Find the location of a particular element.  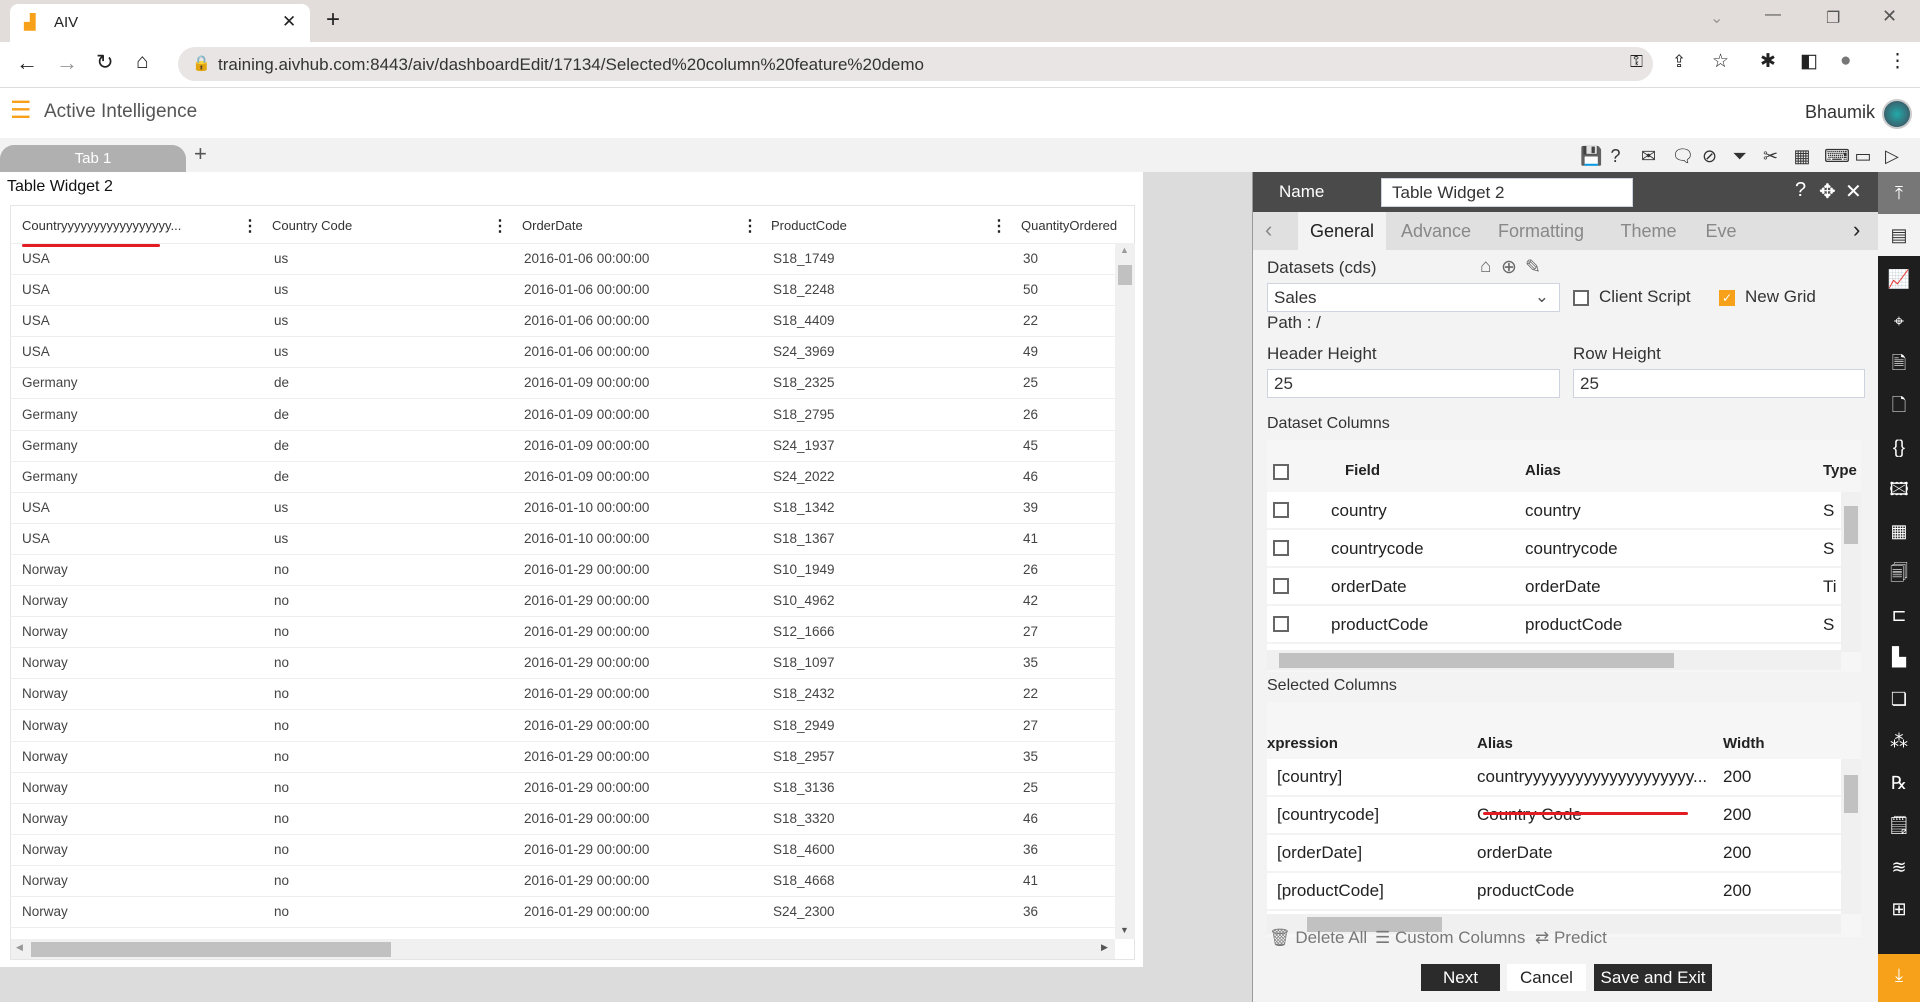

tab-formatting: Formatting is located at coordinates (1541, 231).